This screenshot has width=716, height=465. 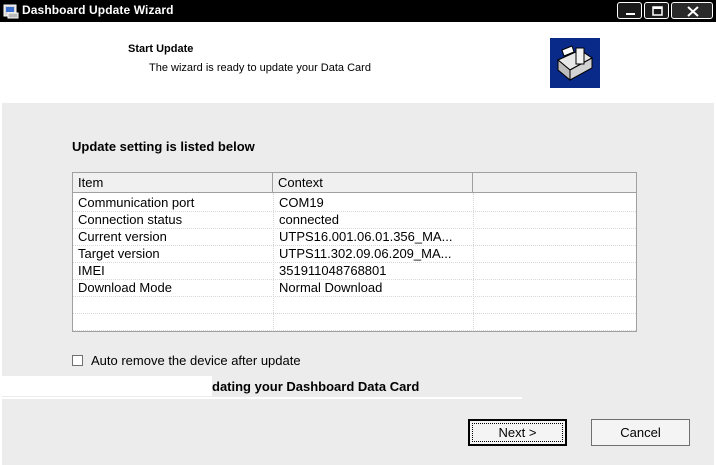 I want to click on table-row: Download Mode Normal Download, so click(x=354, y=288).